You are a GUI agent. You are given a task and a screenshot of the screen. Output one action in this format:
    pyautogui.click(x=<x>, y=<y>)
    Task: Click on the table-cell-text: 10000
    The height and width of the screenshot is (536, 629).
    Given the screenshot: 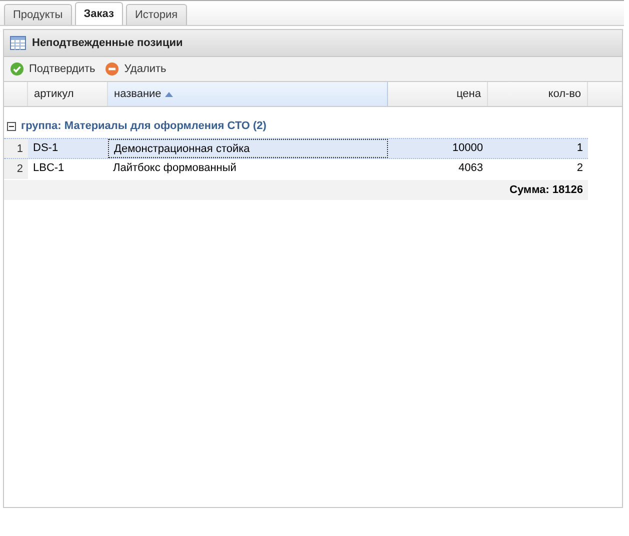 What is the action you would take?
    pyautogui.click(x=467, y=148)
    